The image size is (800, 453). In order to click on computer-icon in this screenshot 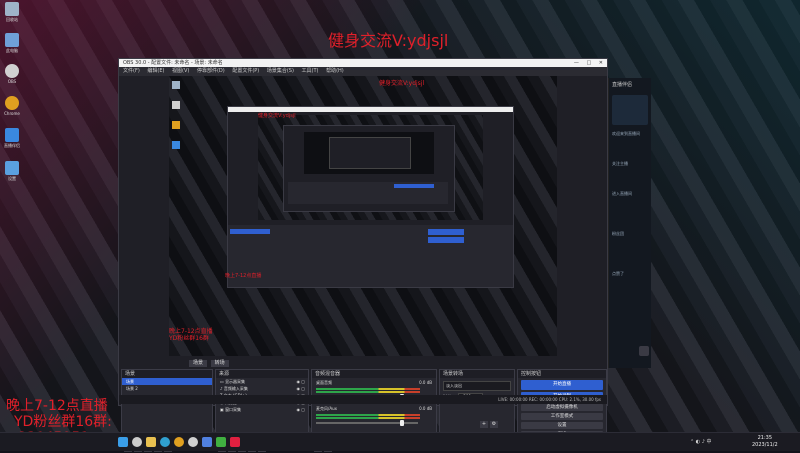, I will do `click(12, 40)`.